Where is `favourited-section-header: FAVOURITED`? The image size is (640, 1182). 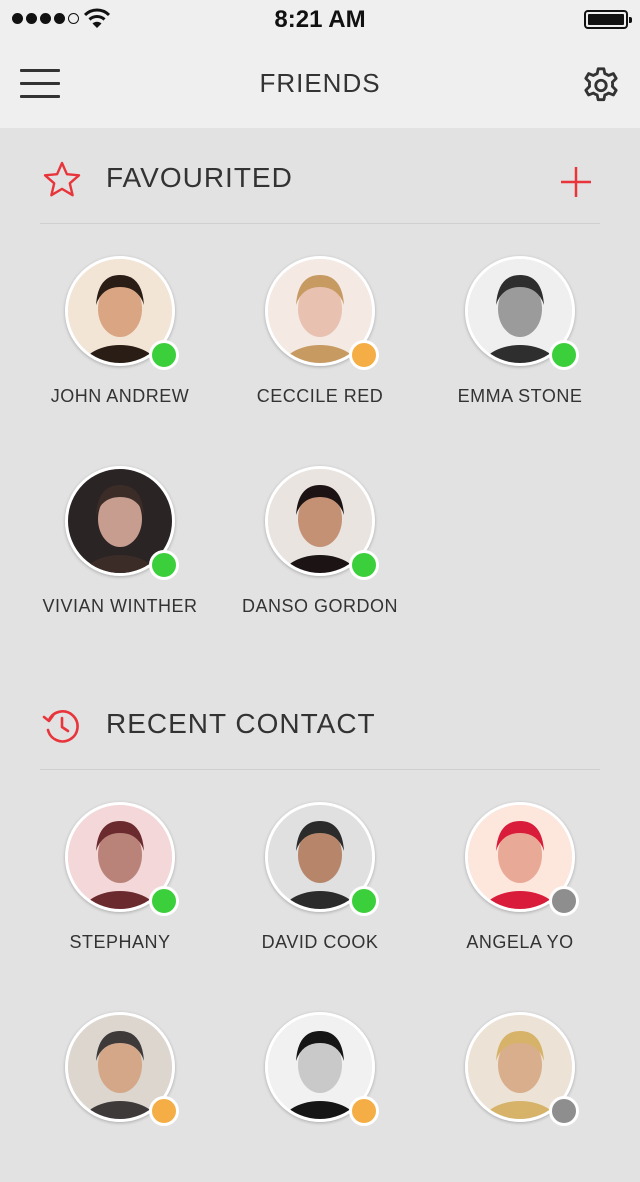
favourited-section-header: FAVOURITED is located at coordinates (320, 176).